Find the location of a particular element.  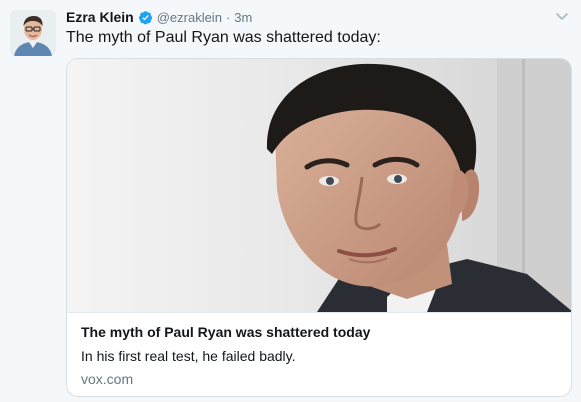

avatar is located at coordinates (33, 33).